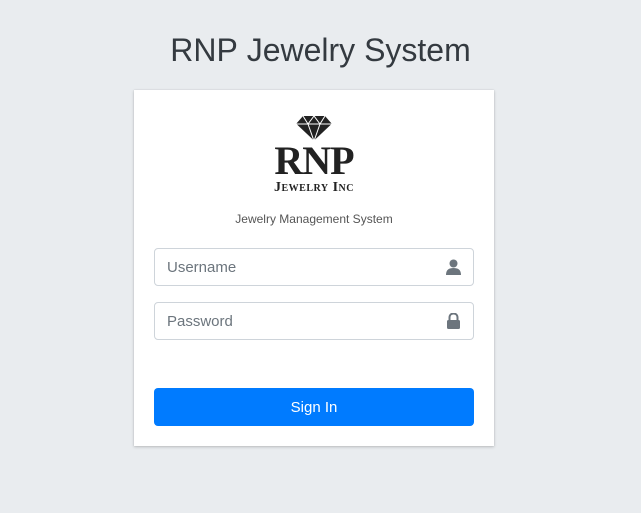 This screenshot has height=513, width=641. Describe the element at coordinates (314, 160) in the screenshot. I see `logo-text-main: RNP` at that location.